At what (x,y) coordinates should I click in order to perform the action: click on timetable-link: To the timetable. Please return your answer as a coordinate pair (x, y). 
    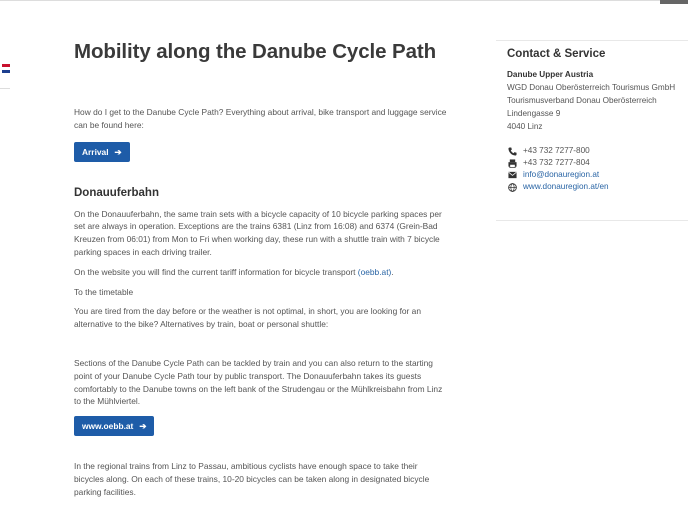
    Looking at the image, I should click on (261, 292).